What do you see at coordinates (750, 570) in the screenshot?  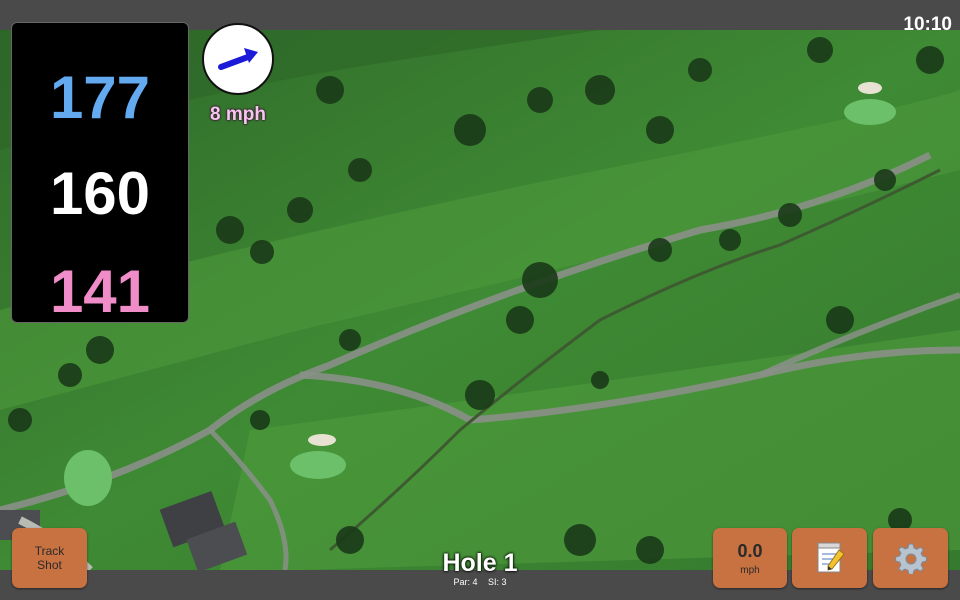 I see `wind-adjust-unit: mph` at bounding box center [750, 570].